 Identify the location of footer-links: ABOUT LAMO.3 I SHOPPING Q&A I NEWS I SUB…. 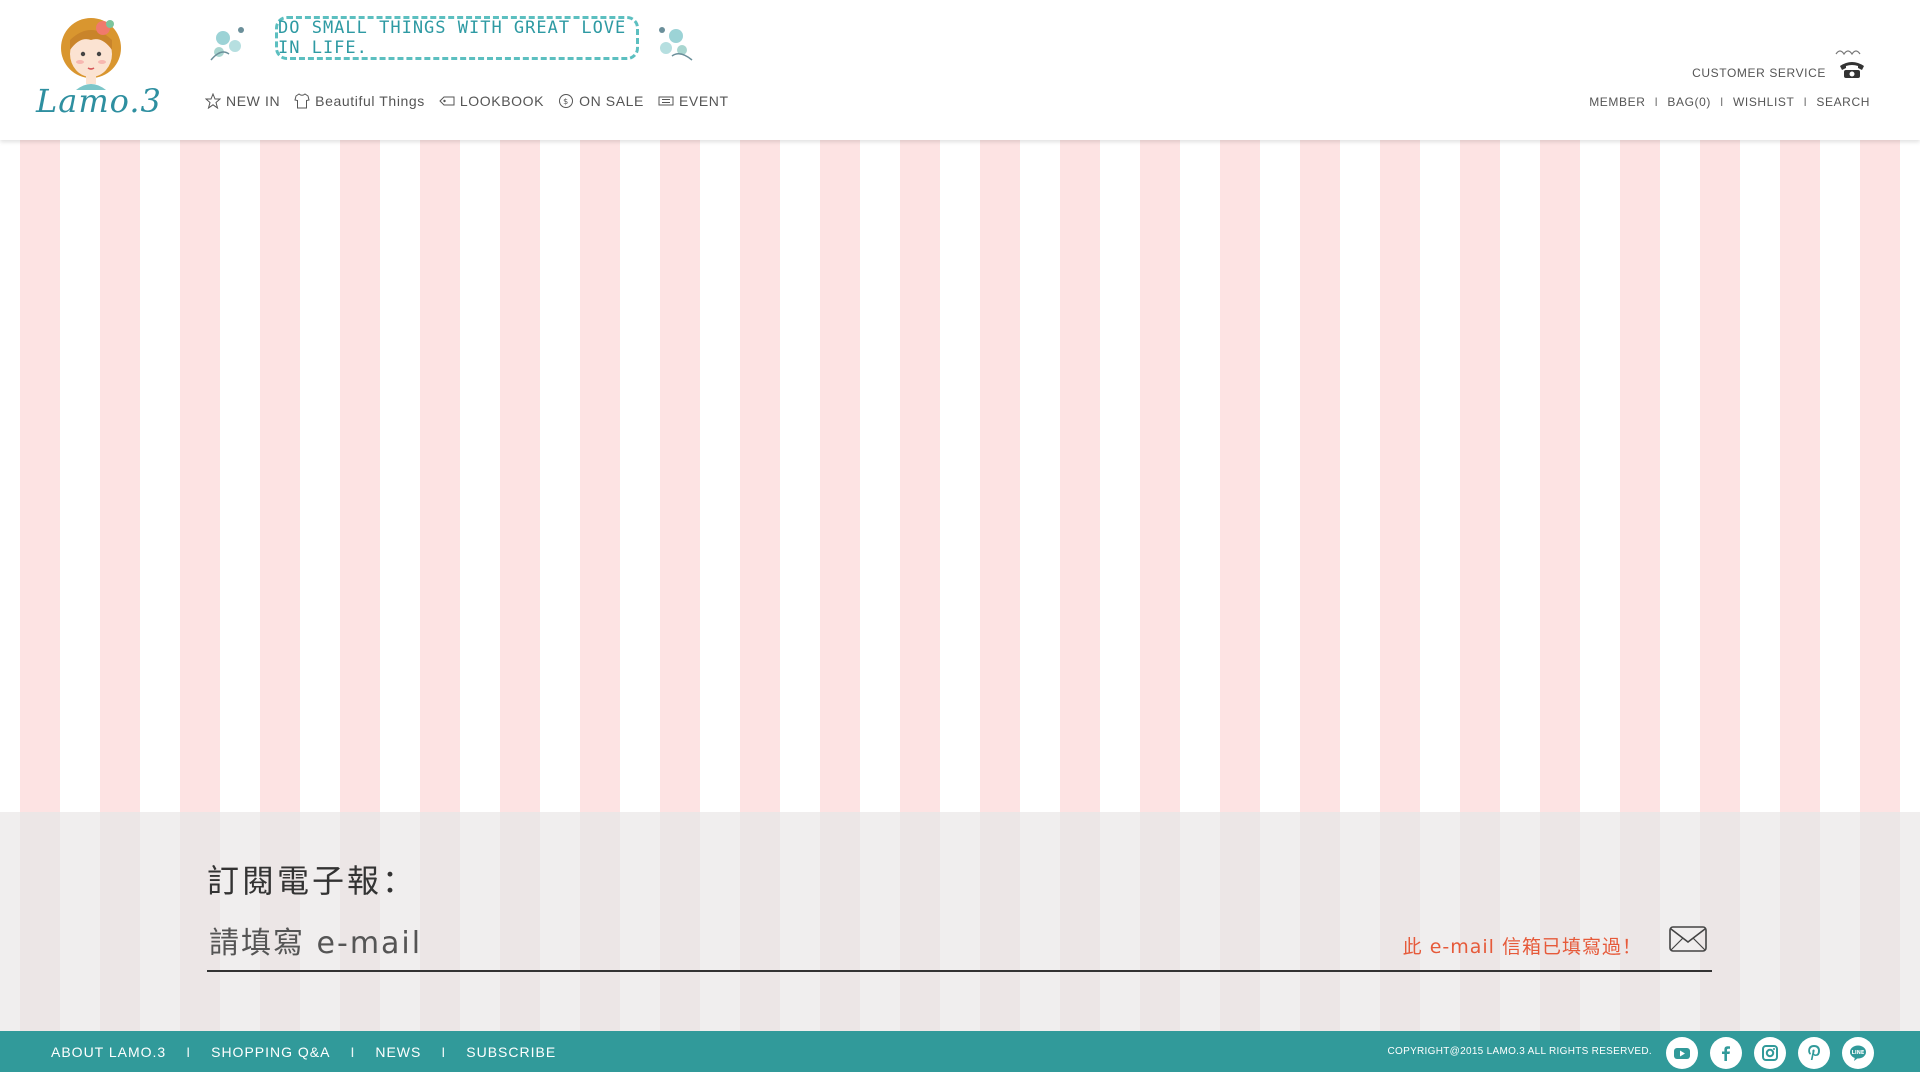
(303, 1051).